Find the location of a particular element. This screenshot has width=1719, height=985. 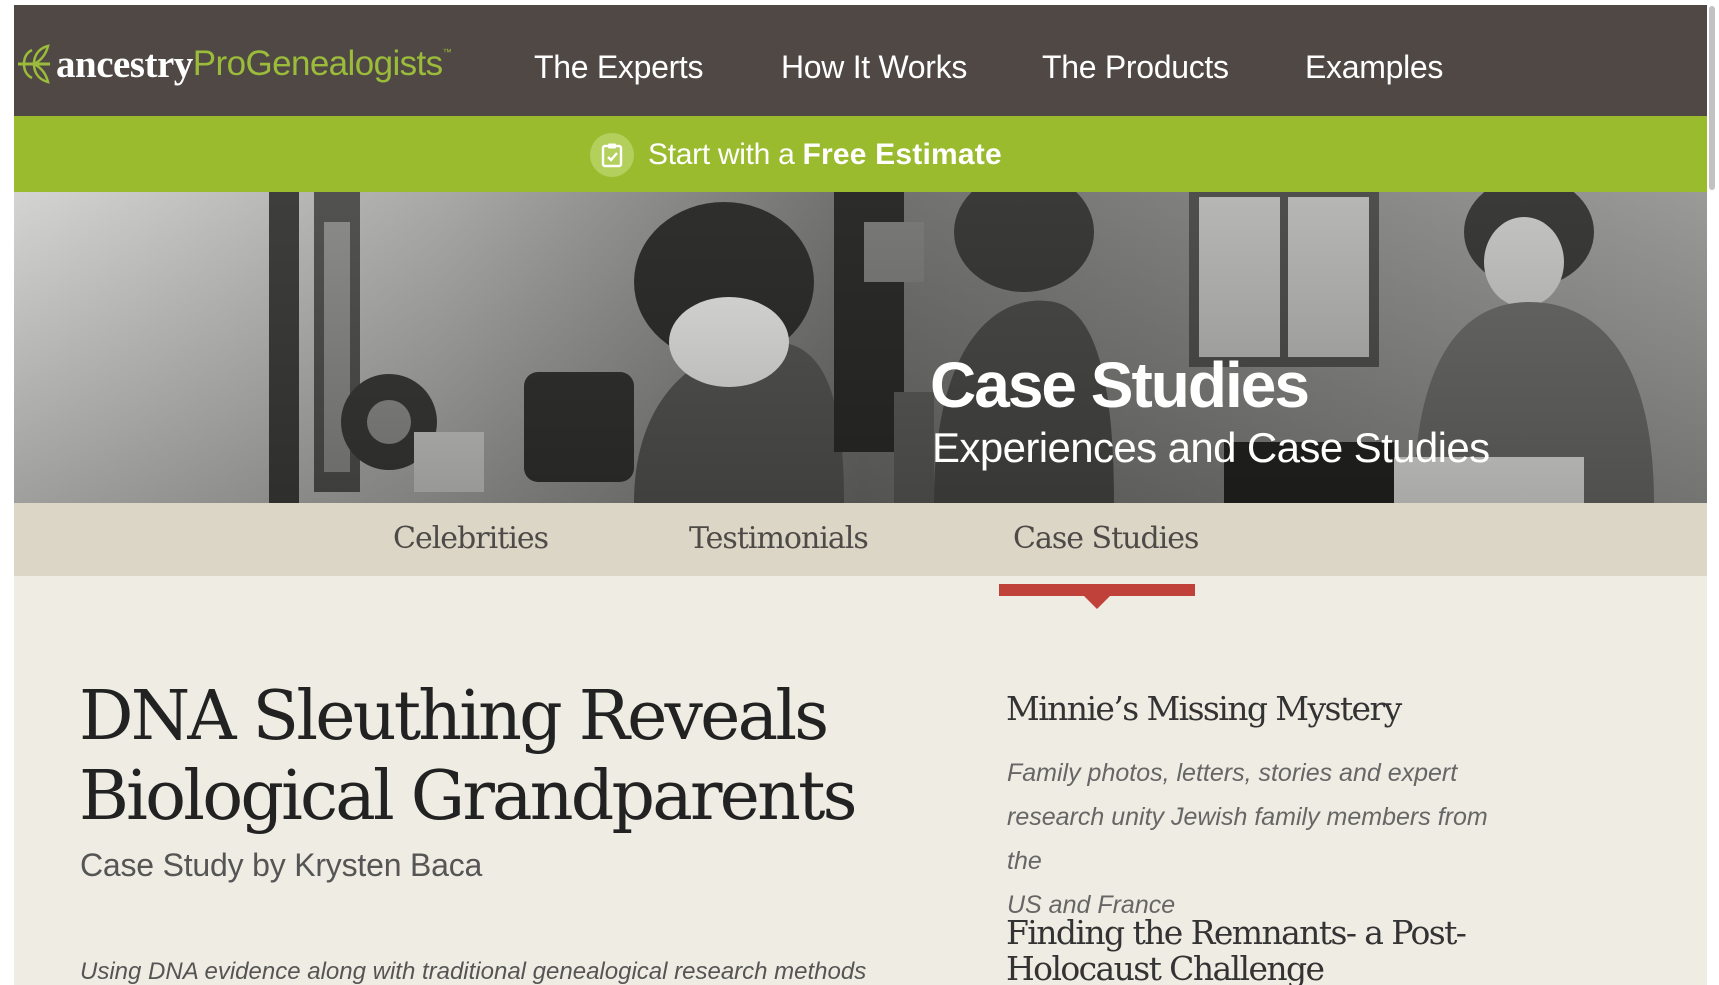

ancestry-progenealogists-logo: ancestry ProGenealogists ™ is located at coordinates (233, 64).